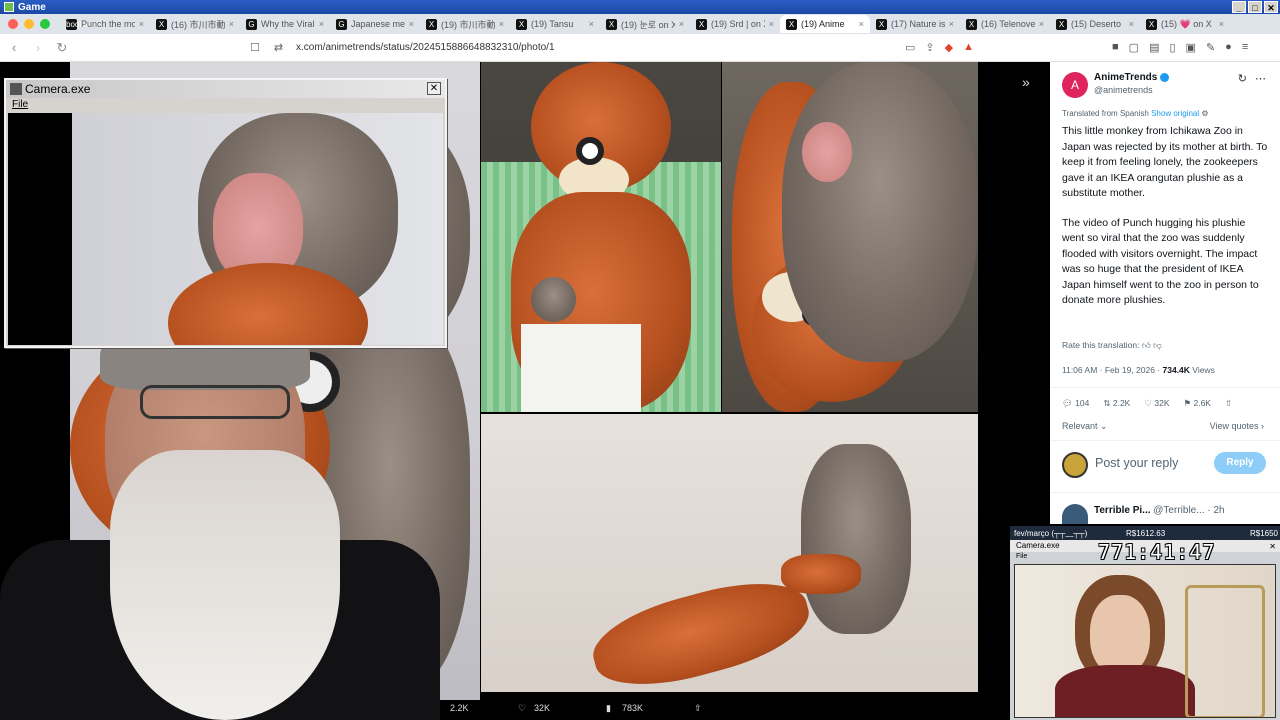  What do you see at coordinates (1260, 78) in the screenshot?
I see `more-options-icon: ⋯` at bounding box center [1260, 78].